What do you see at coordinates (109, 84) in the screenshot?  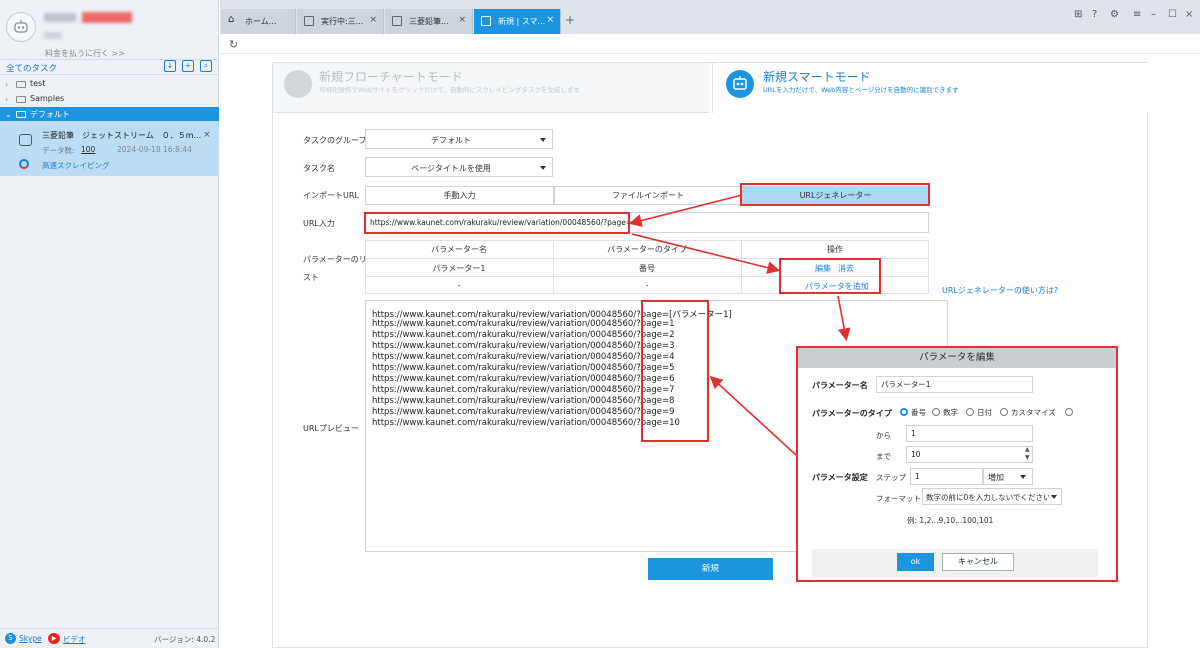 I see `tree-item-test: › test` at bounding box center [109, 84].